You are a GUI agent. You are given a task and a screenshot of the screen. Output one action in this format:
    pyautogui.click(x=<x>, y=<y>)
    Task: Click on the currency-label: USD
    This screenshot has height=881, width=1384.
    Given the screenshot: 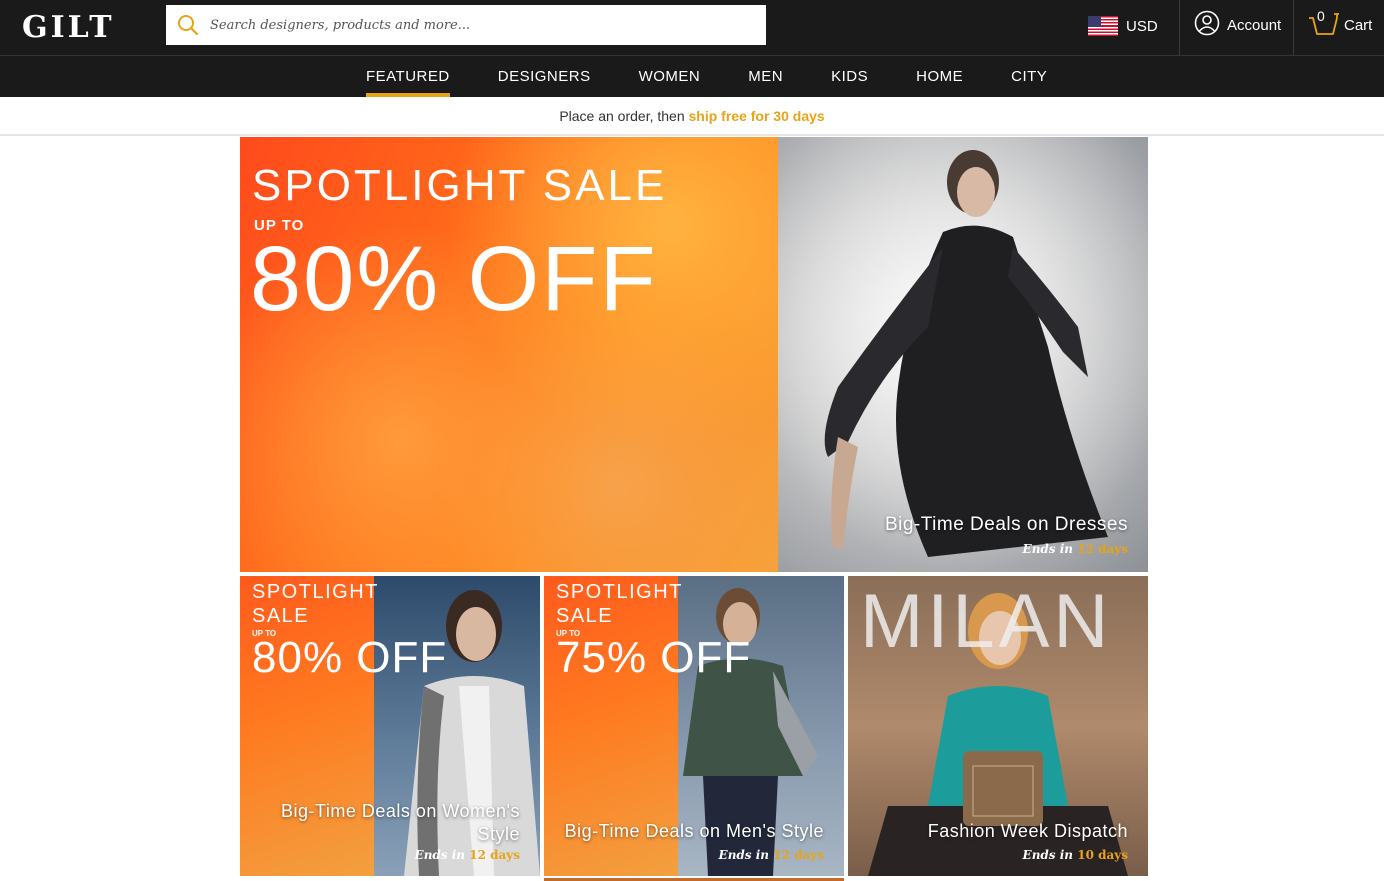 What is the action you would take?
    pyautogui.click(x=1142, y=26)
    